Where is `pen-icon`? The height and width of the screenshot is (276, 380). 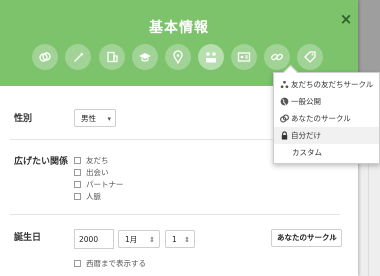
pen-icon is located at coordinates (78, 57).